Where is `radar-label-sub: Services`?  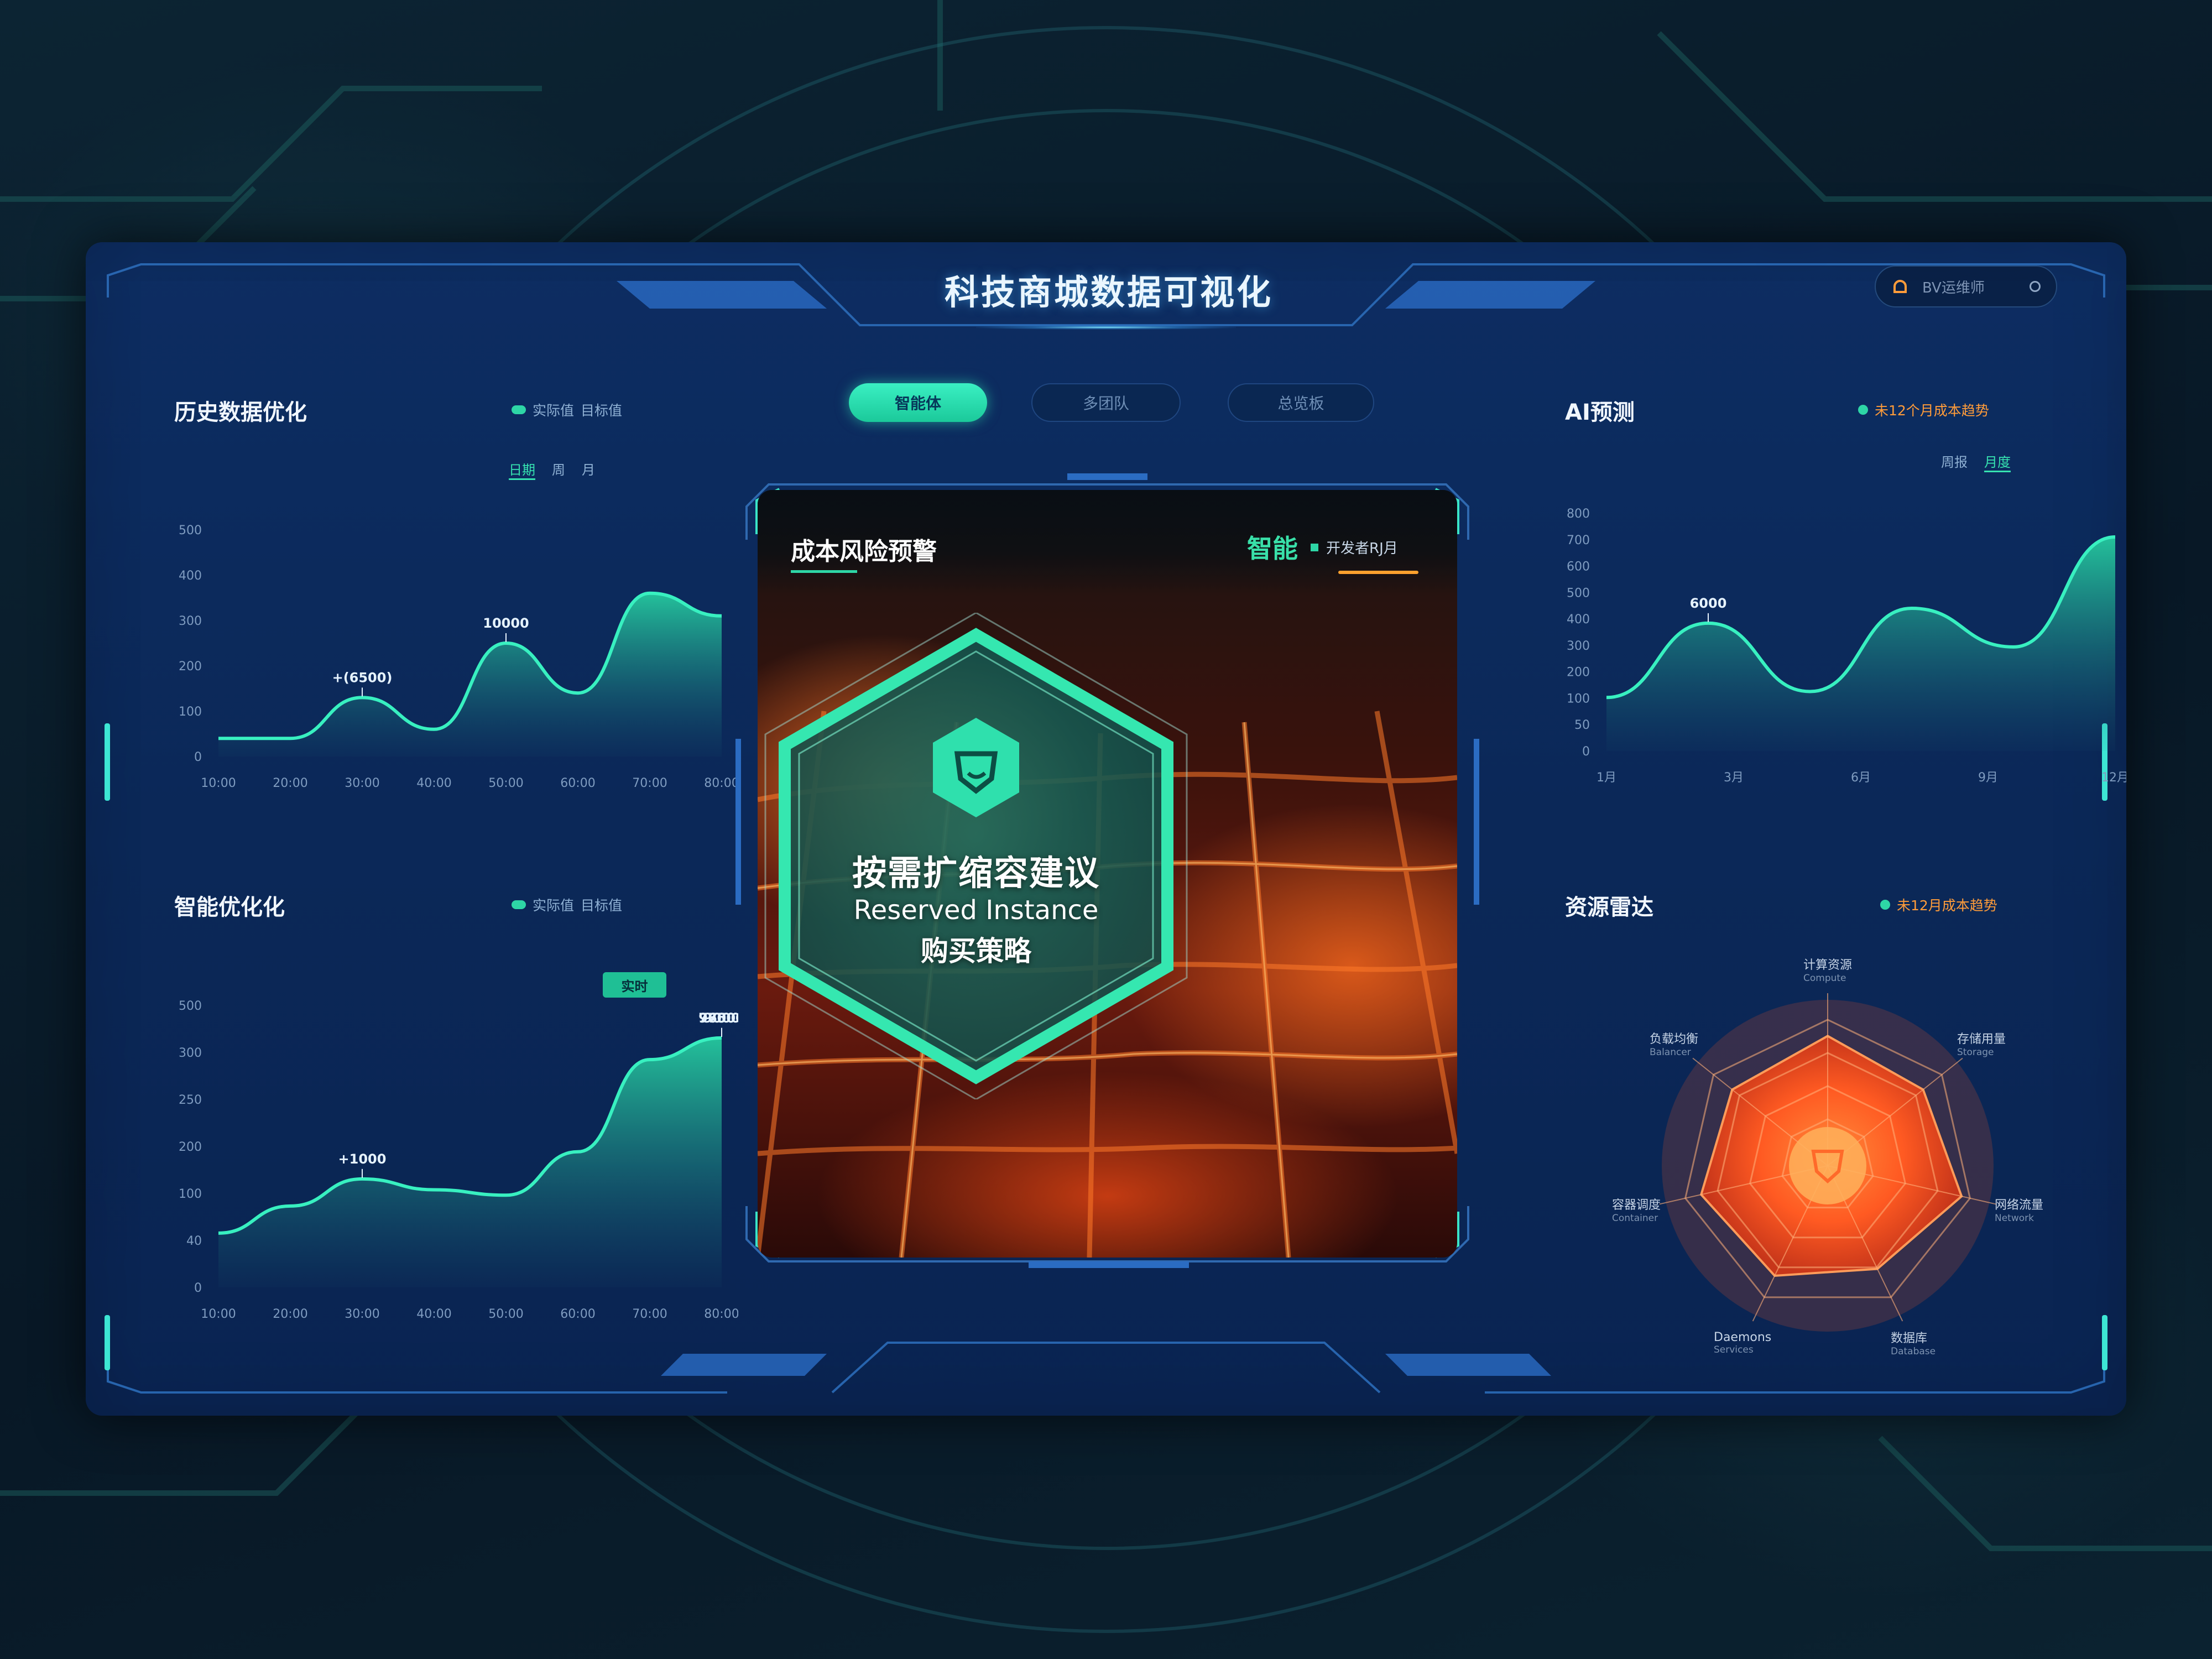 radar-label-sub: Services is located at coordinates (1734, 1349).